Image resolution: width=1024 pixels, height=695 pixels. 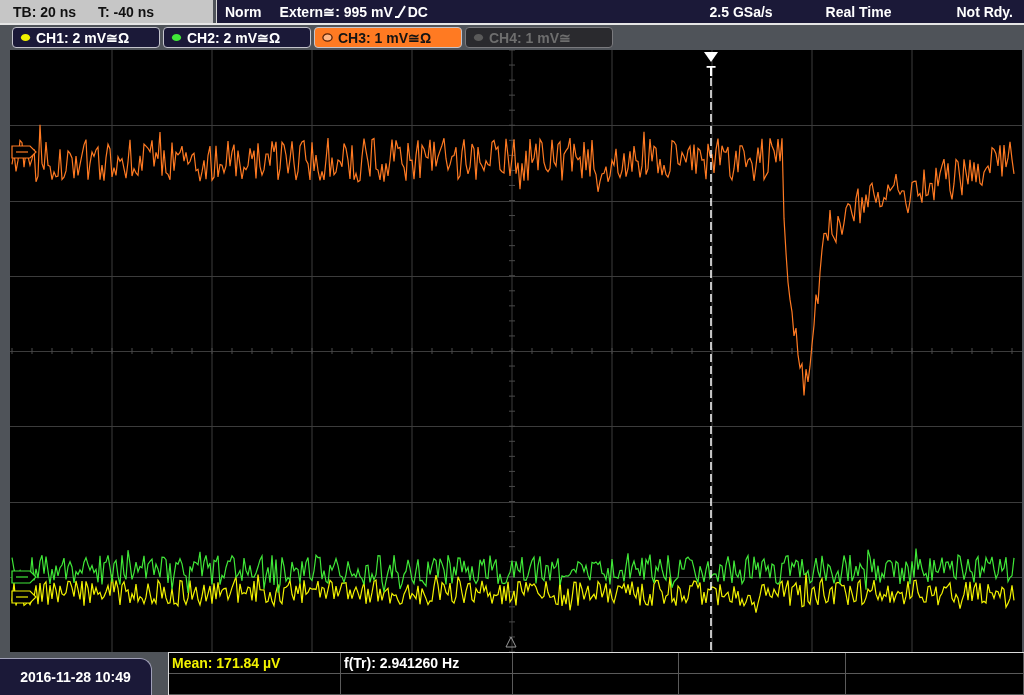 What do you see at coordinates (243, 11) in the screenshot?
I see `trigger-mode-readout: Norm` at bounding box center [243, 11].